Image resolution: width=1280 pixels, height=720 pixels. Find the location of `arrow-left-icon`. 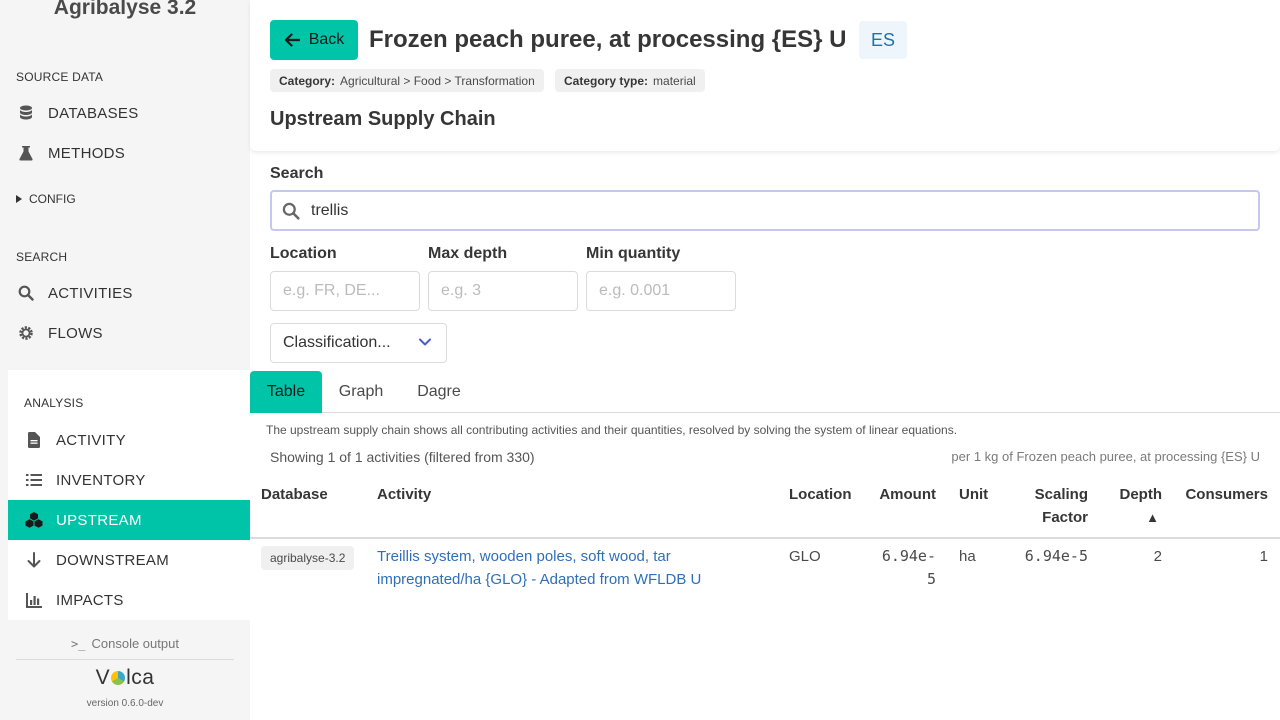

arrow-left-icon is located at coordinates (292, 40).